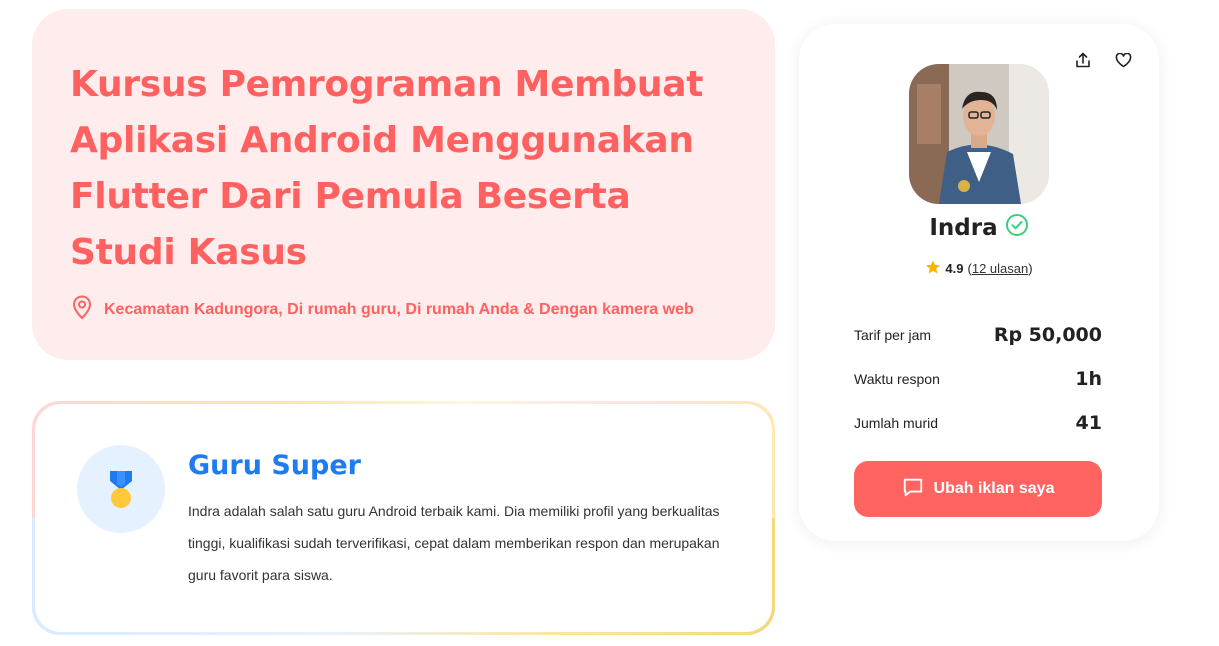  I want to click on tutor-name: Indra, so click(963, 227).